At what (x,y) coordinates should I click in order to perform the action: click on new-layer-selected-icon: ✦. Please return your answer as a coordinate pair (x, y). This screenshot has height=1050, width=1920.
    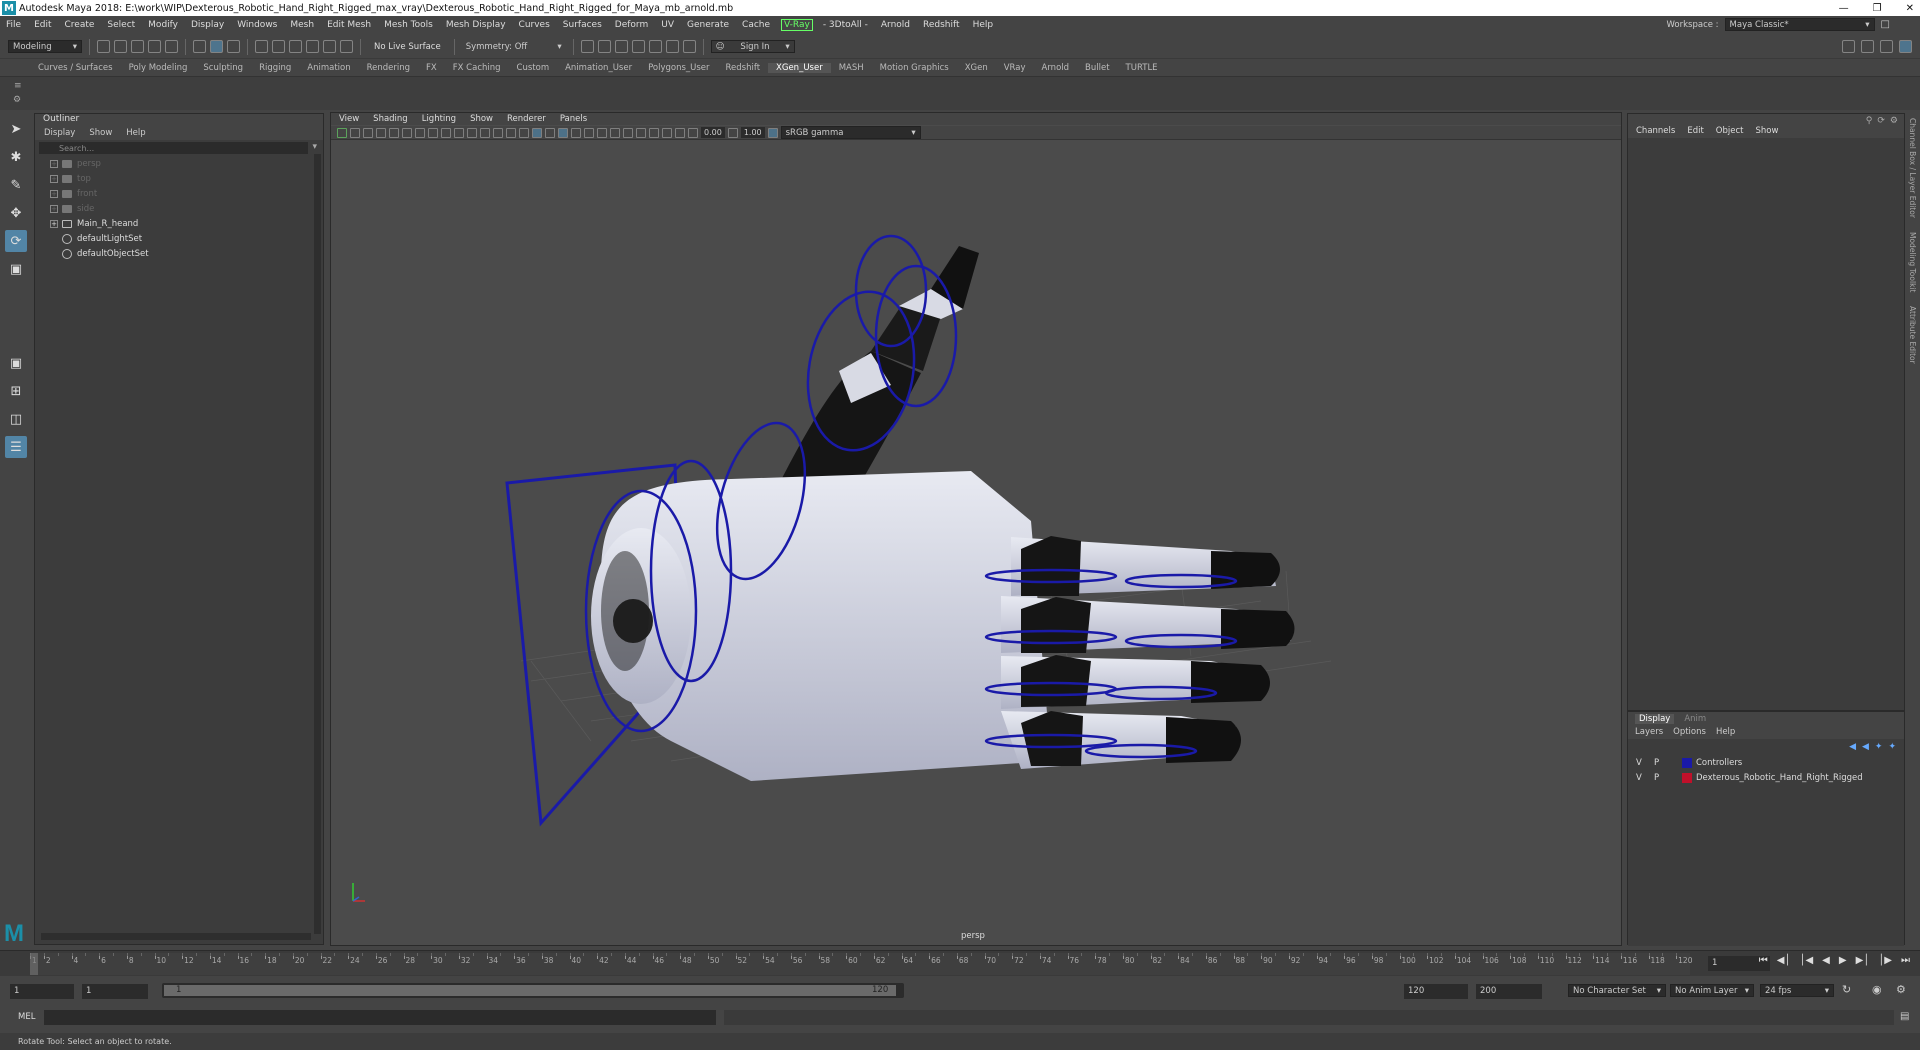
    Looking at the image, I should click on (1892, 747).